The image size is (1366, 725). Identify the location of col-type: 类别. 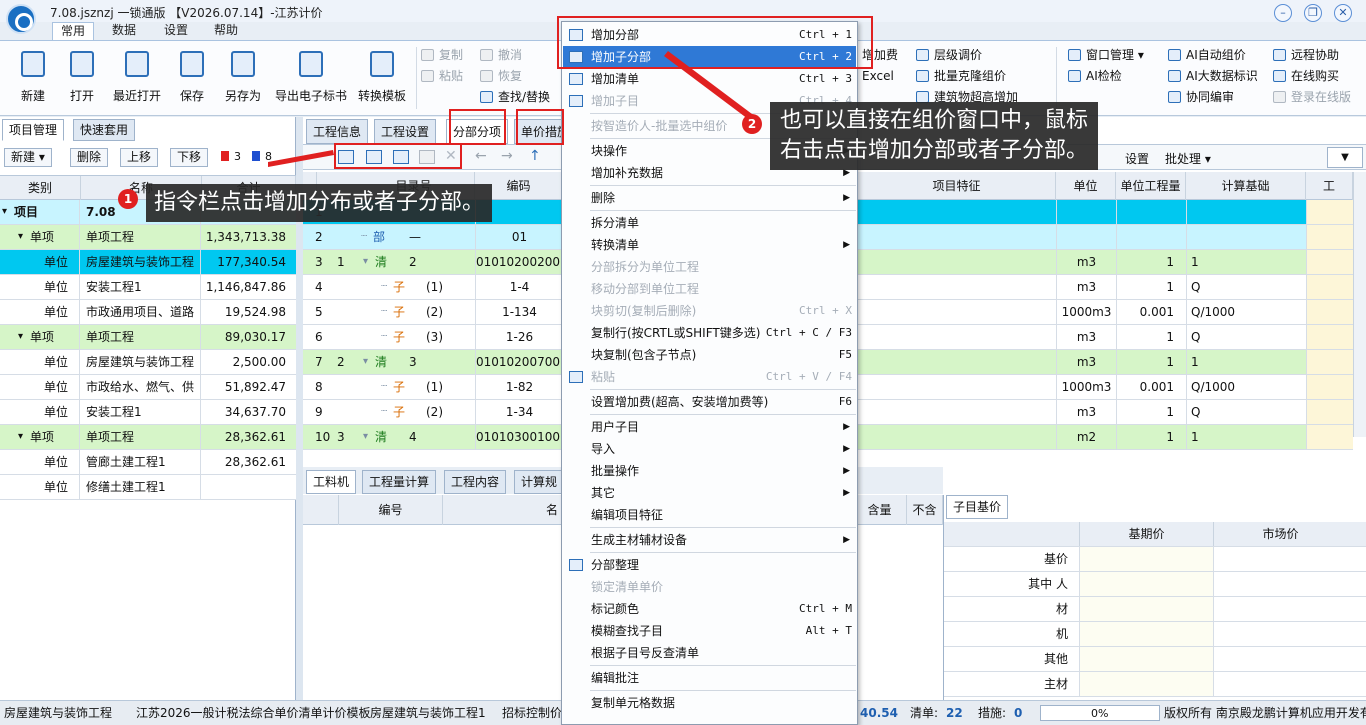
(40, 188).